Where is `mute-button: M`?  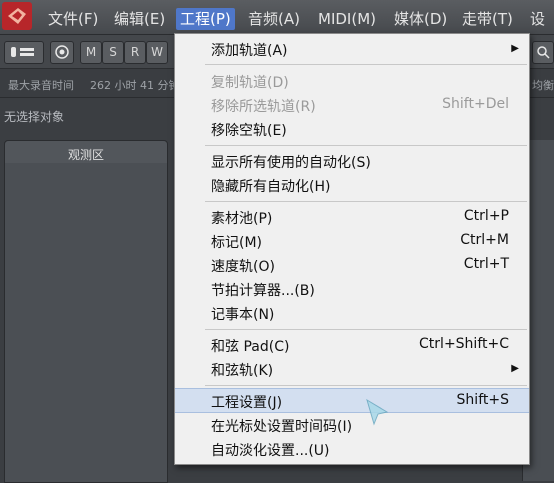 mute-button: M is located at coordinates (91, 52).